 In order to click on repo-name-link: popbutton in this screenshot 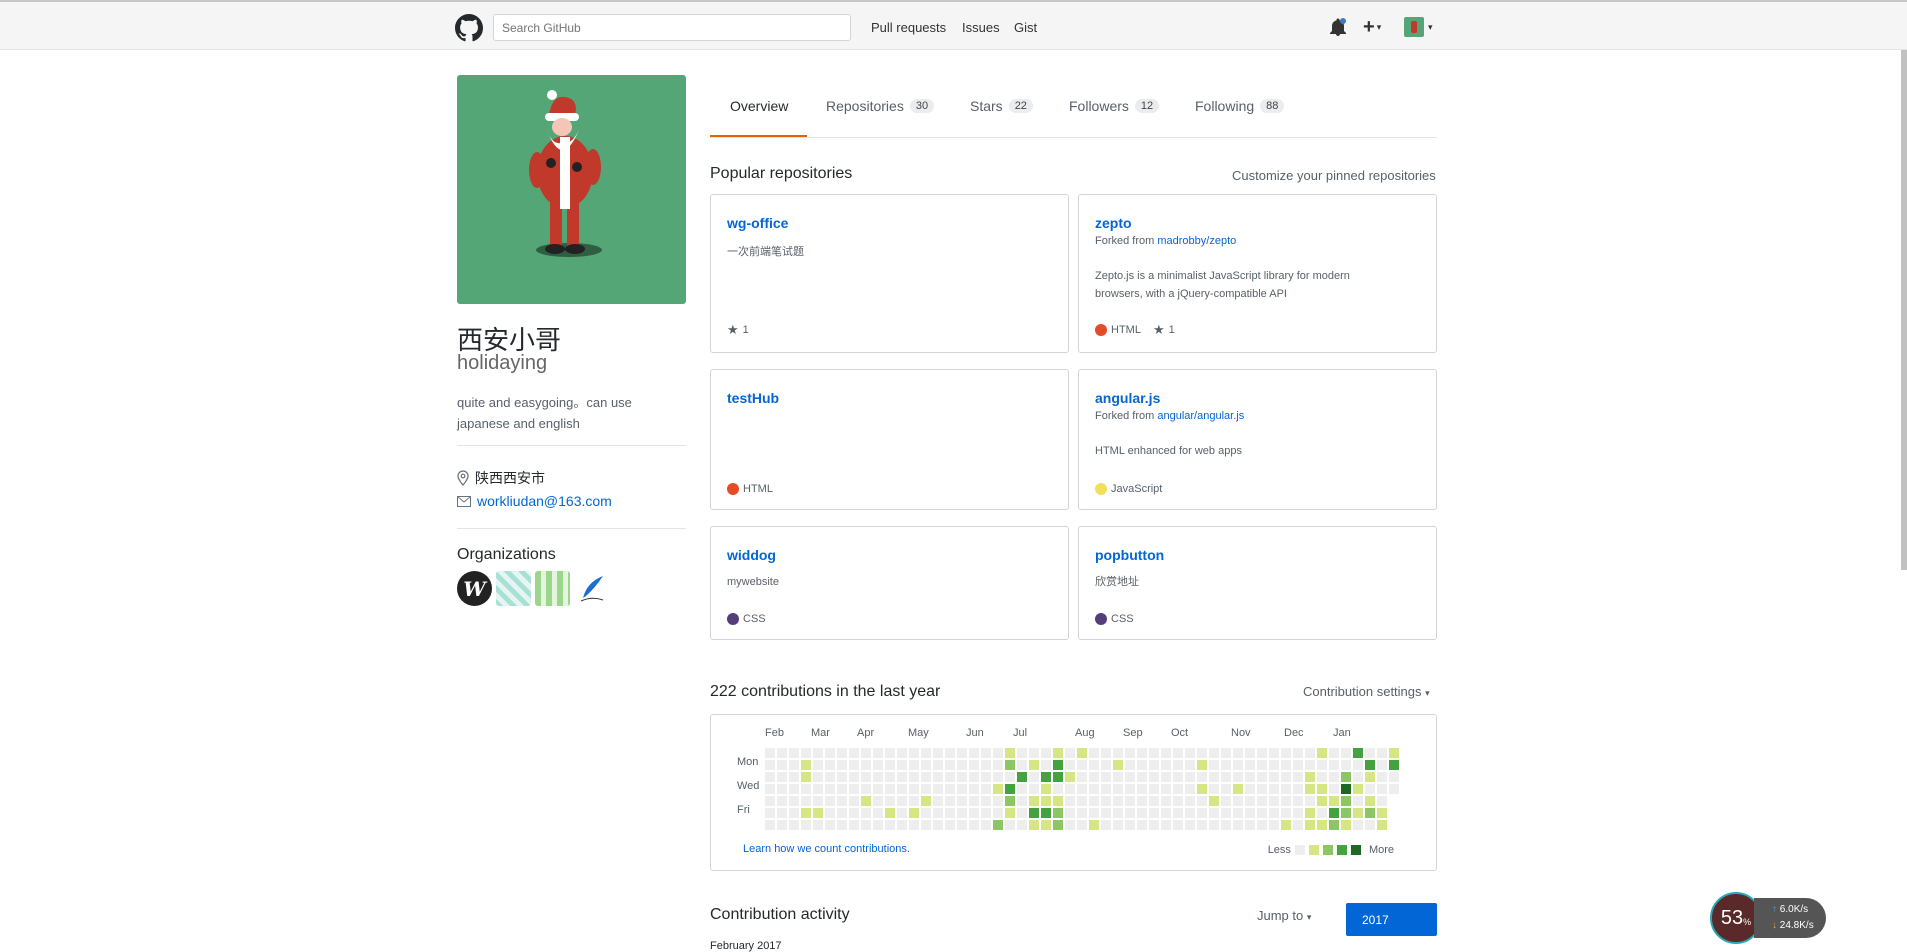, I will do `click(1129, 555)`.